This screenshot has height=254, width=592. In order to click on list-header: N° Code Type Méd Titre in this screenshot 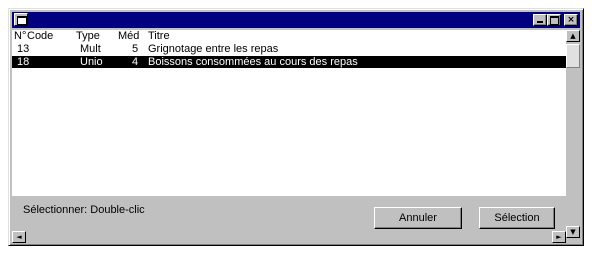, I will do `click(289, 36)`.